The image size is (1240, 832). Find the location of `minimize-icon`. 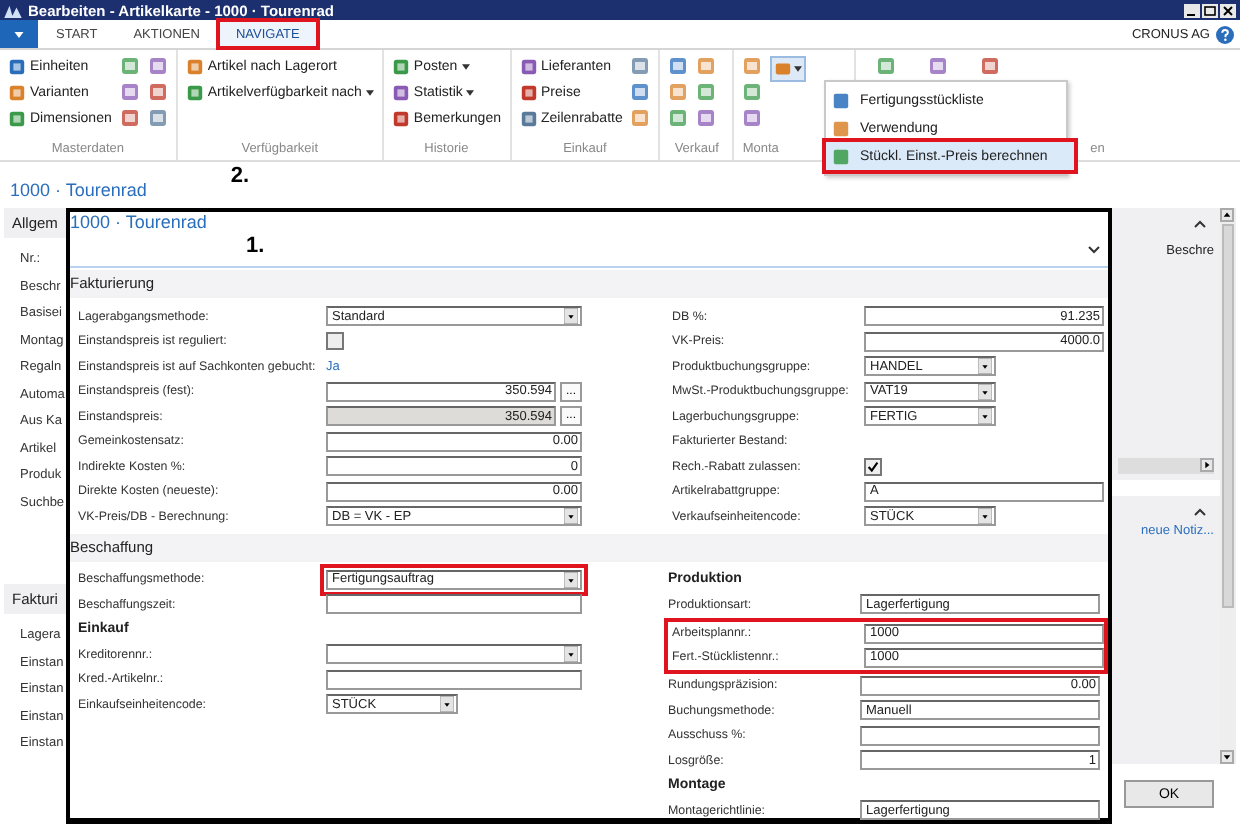

minimize-icon is located at coordinates (1192, 10).